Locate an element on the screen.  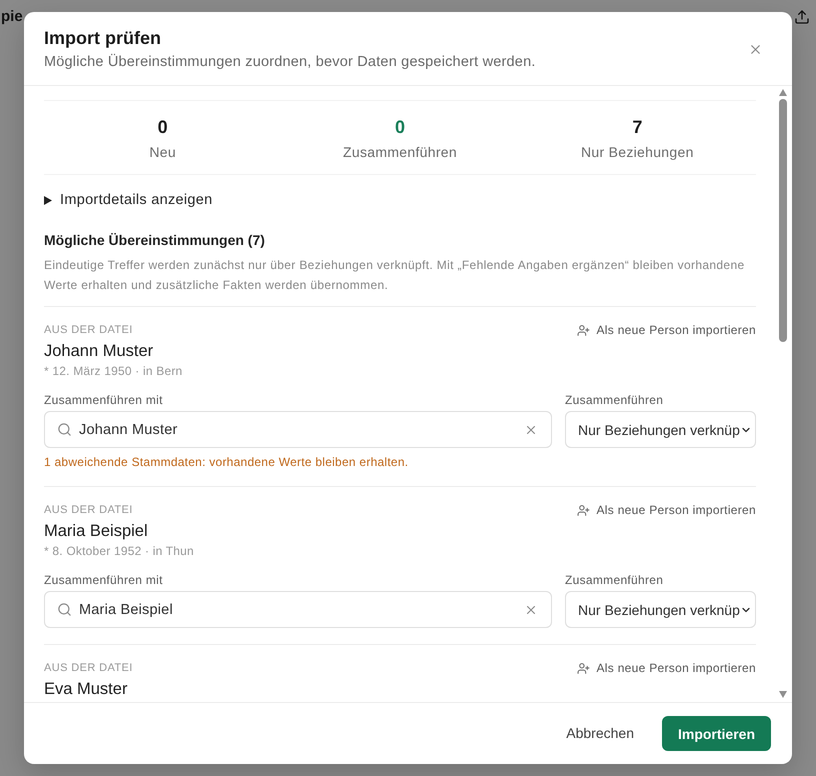
stat-label: Nur Beziehungen is located at coordinates (637, 152).